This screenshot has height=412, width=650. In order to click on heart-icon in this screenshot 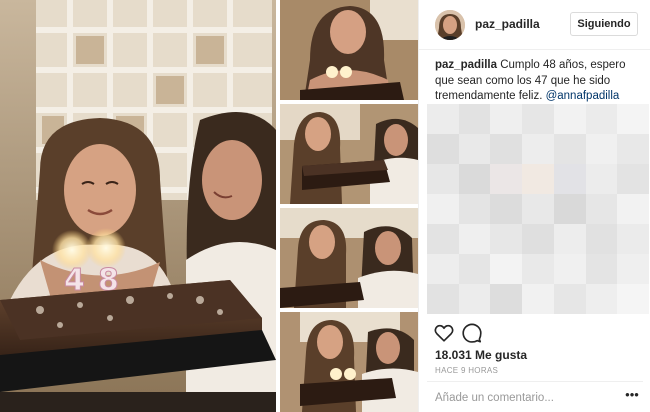, I will do `click(444, 333)`.